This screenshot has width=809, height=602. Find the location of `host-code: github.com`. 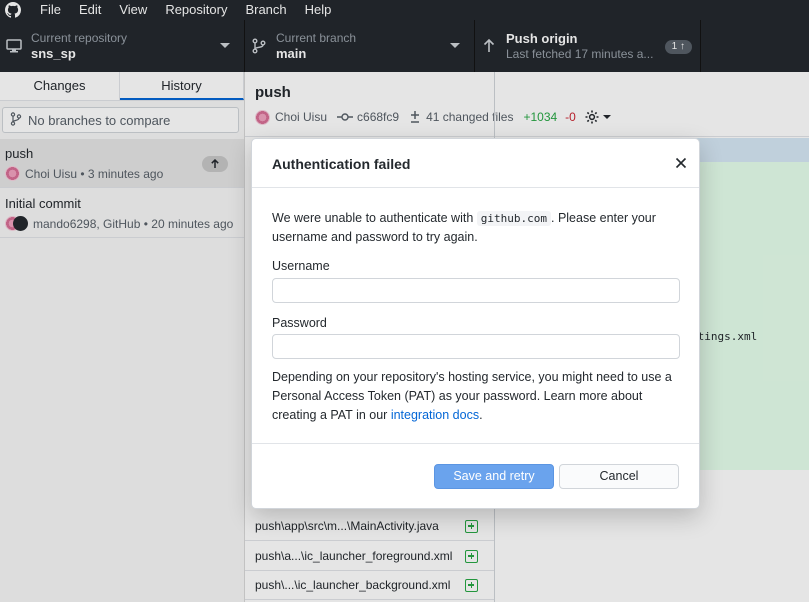

host-code: github.com is located at coordinates (513, 218).